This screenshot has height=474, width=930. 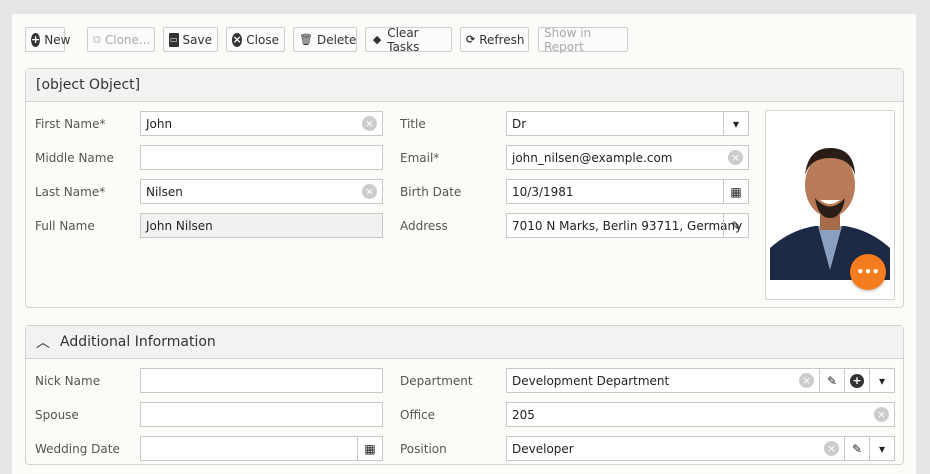 I want to click on title-label: Title, so click(x=413, y=124).